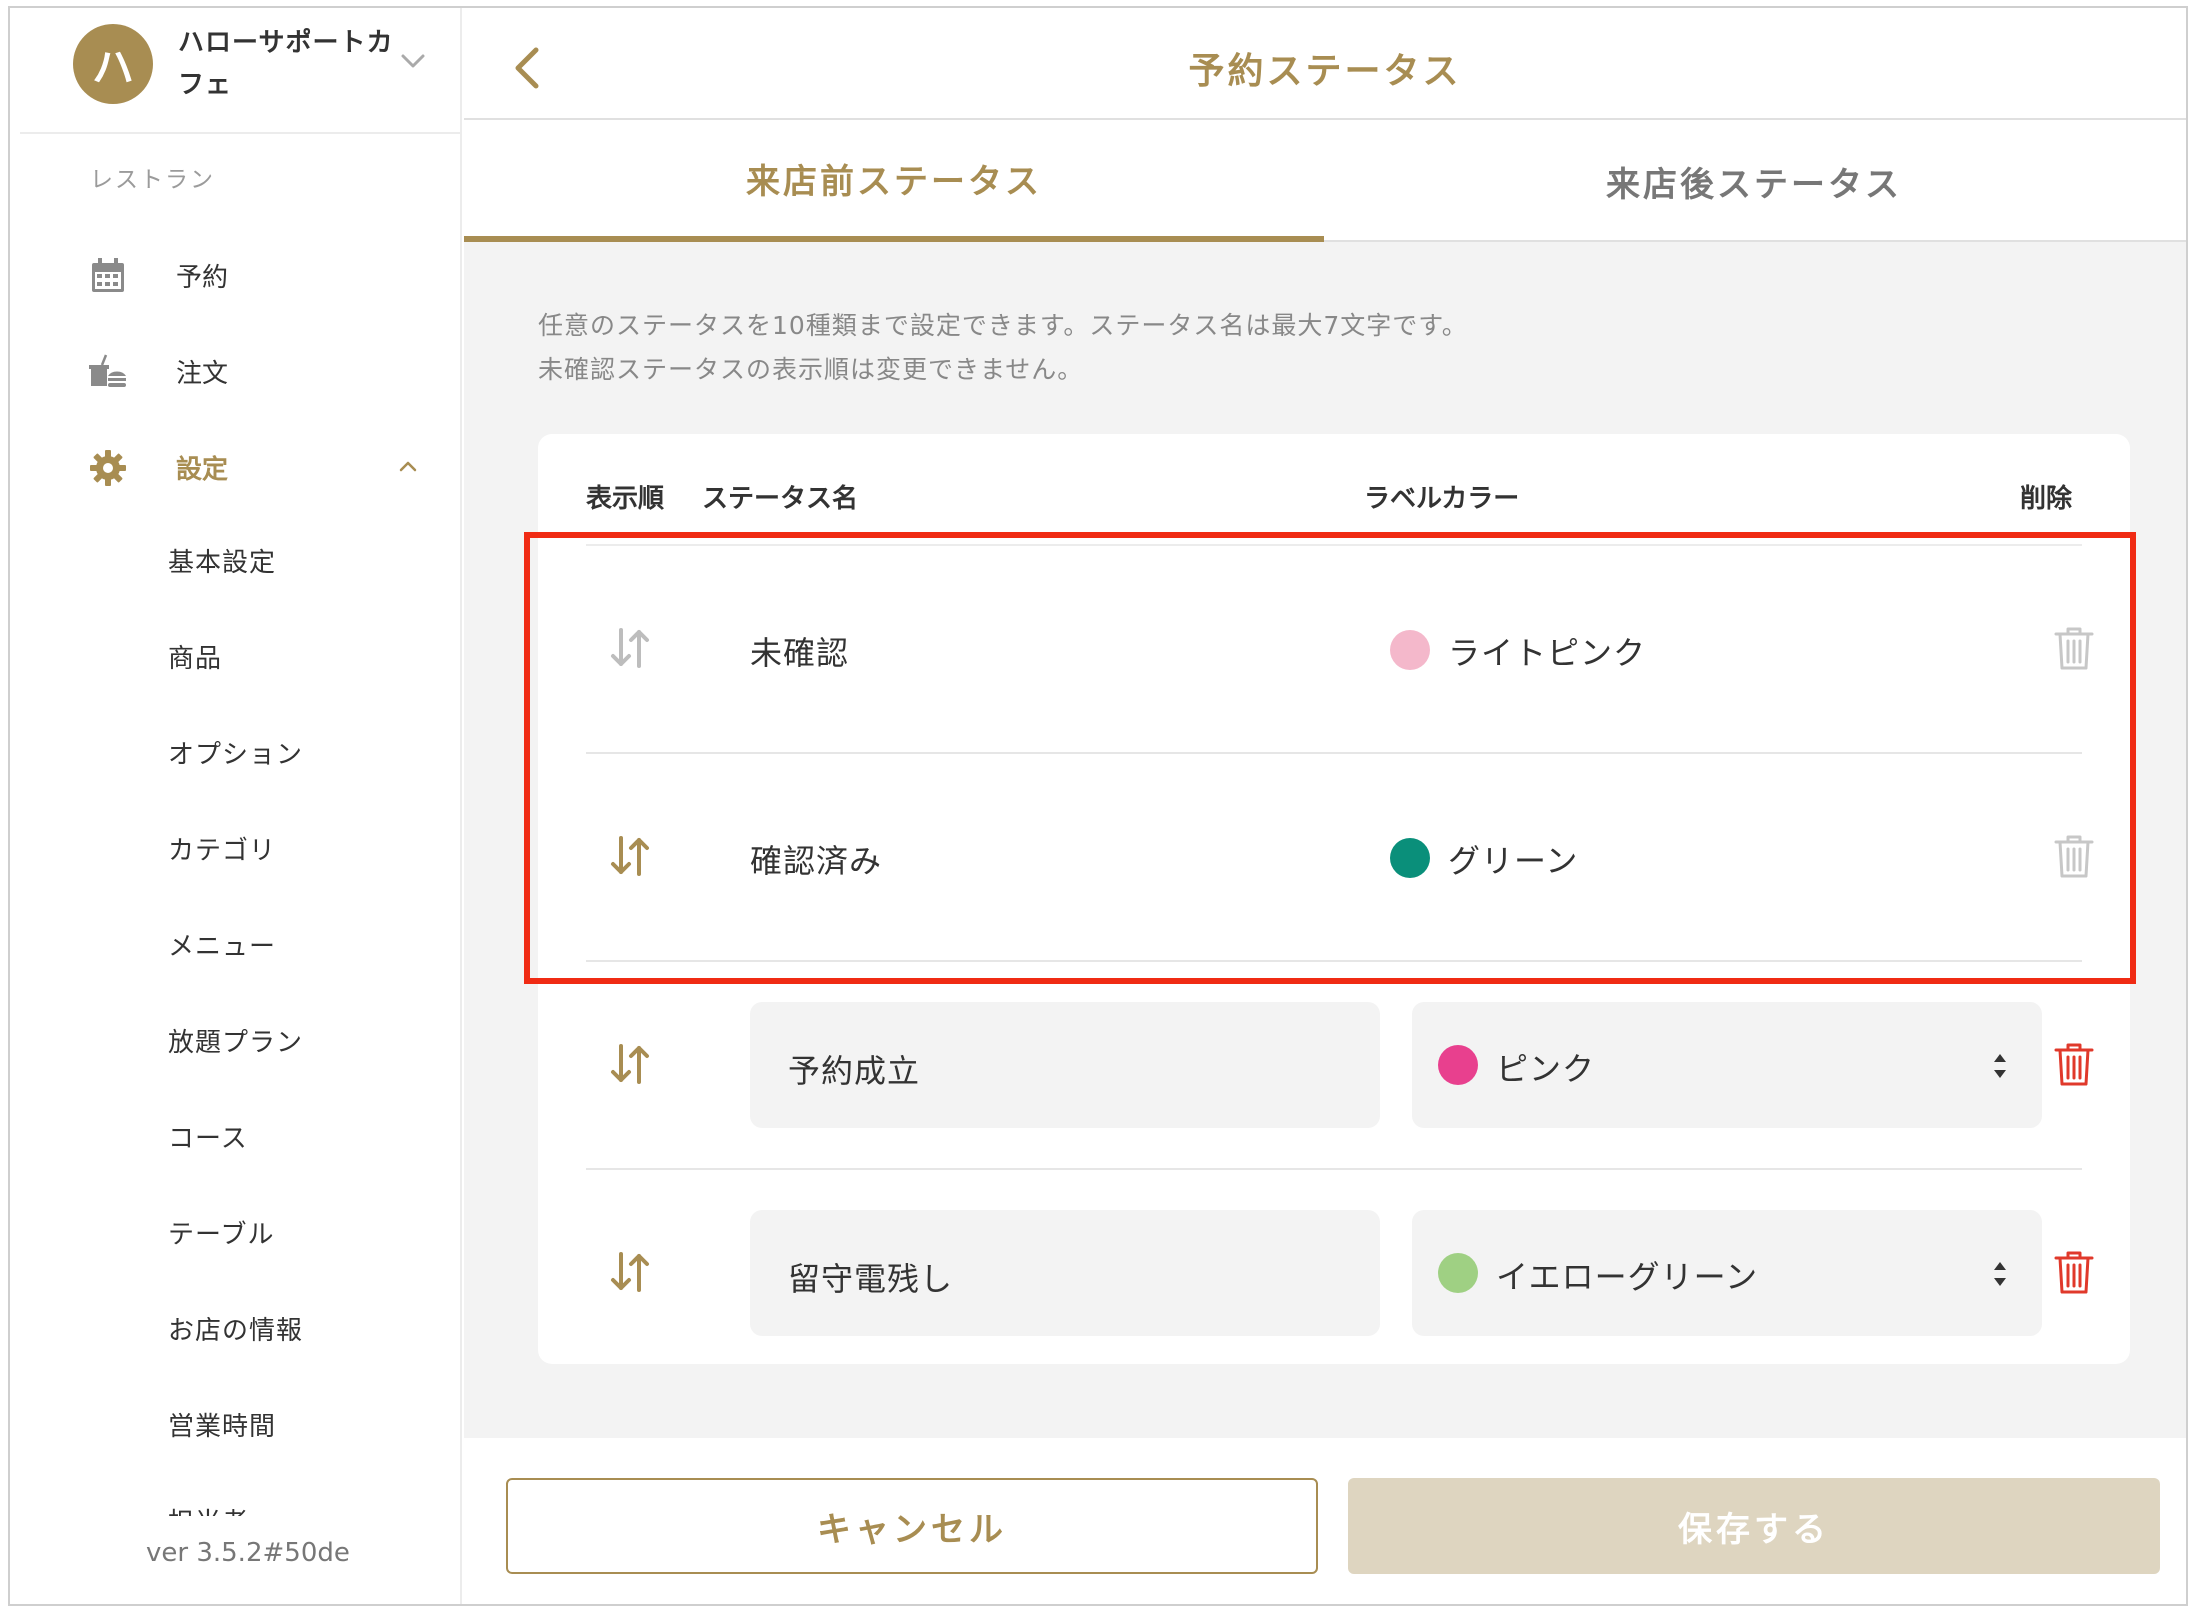 This screenshot has height=1612, width=2198. What do you see at coordinates (1325, 71) in the screenshot?
I see `page-title: 予約ステータス` at bounding box center [1325, 71].